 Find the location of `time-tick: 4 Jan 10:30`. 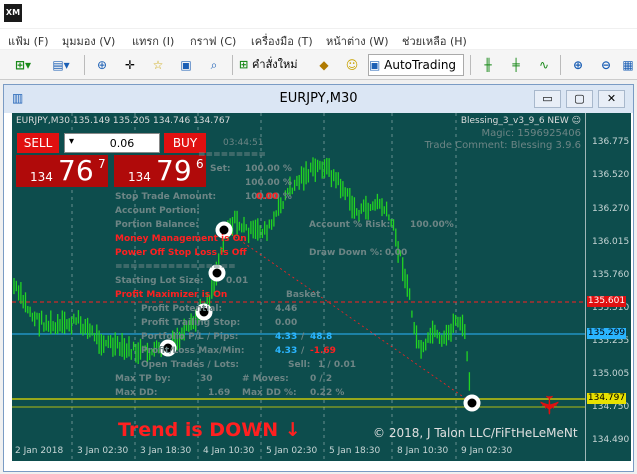

time-tick: 4 Jan 10:30 is located at coordinates (229, 451).